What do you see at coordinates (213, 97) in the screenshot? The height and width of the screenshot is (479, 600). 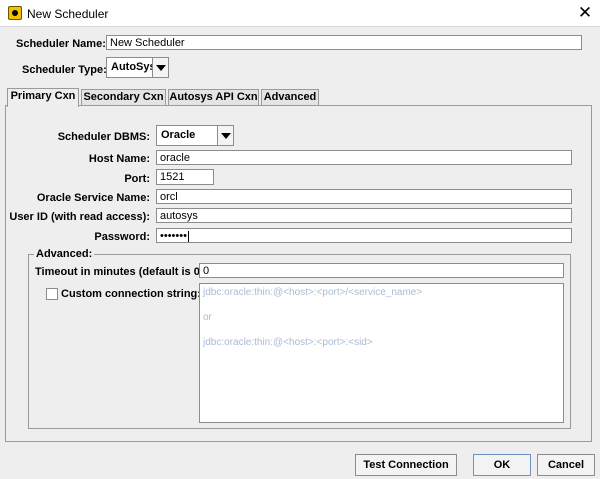 I see `tab-autosys-api-cxn: Autosys API Cxn` at bounding box center [213, 97].